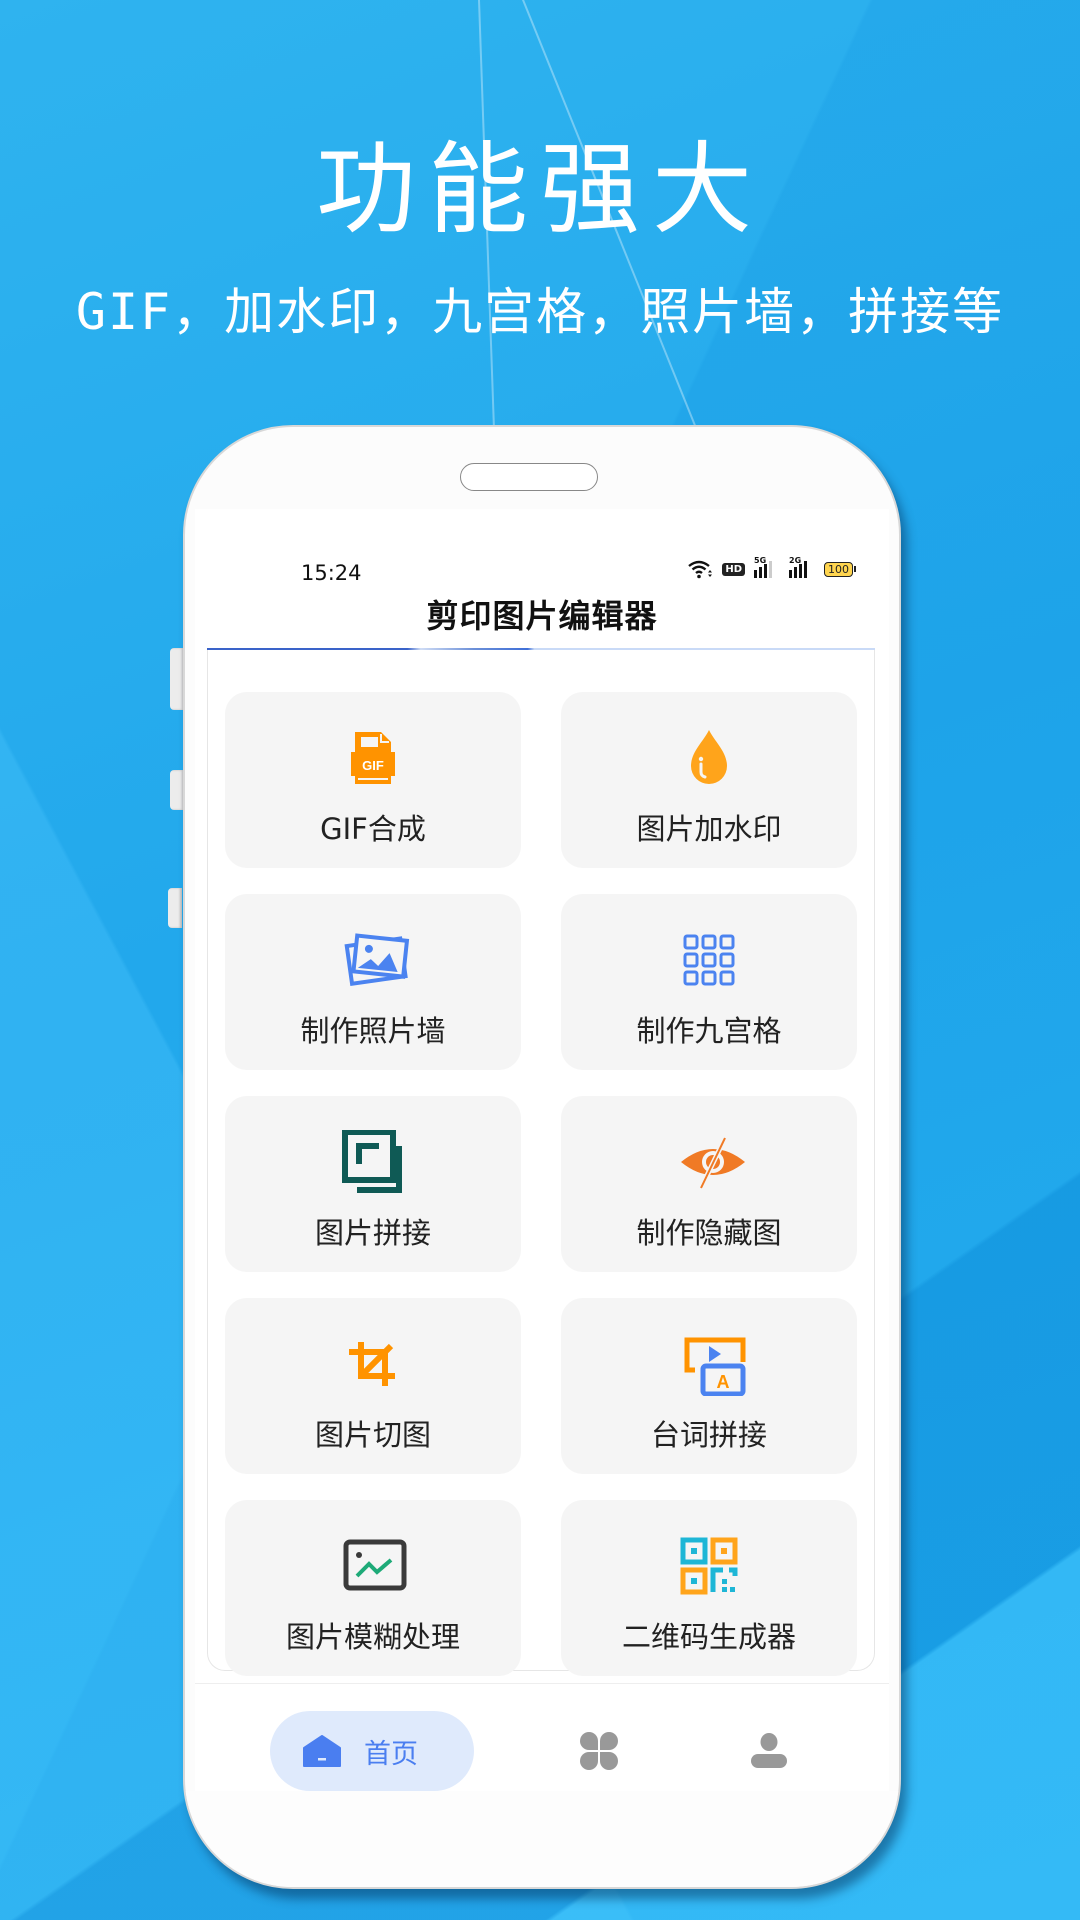  Describe the element at coordinates (700, 569) in the screenshot. I see `wifi-icon` at that location.